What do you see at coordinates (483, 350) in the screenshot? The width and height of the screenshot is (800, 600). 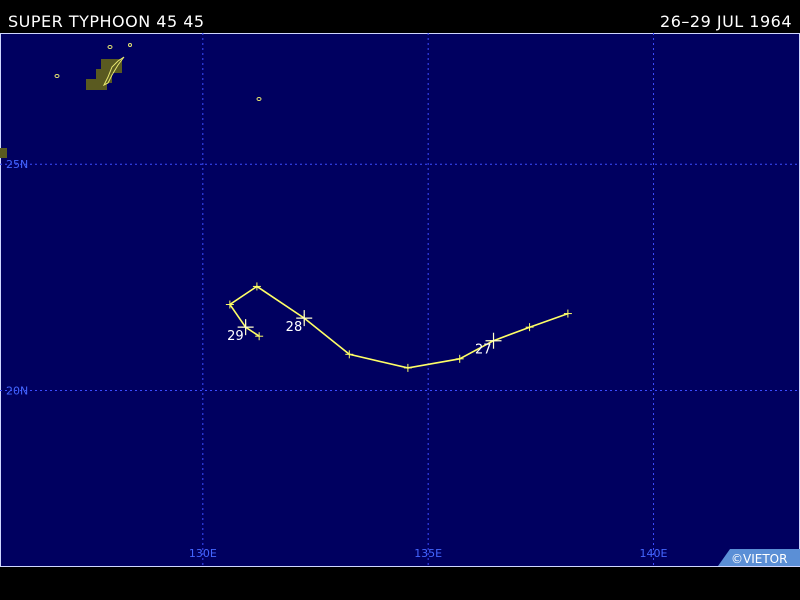 I see `day-label-27: 27` at bounding box center [483, 350].